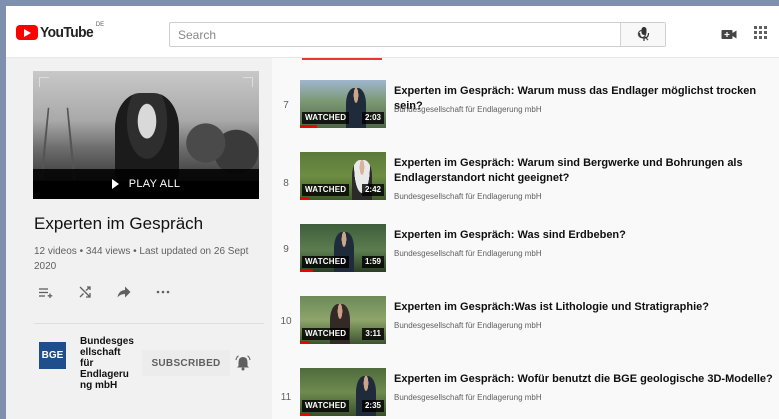 The image size is (779, 419). I want to click on channel-name: Bundesges ellschaft für Endlageru ng mbH, so click(110, 363).